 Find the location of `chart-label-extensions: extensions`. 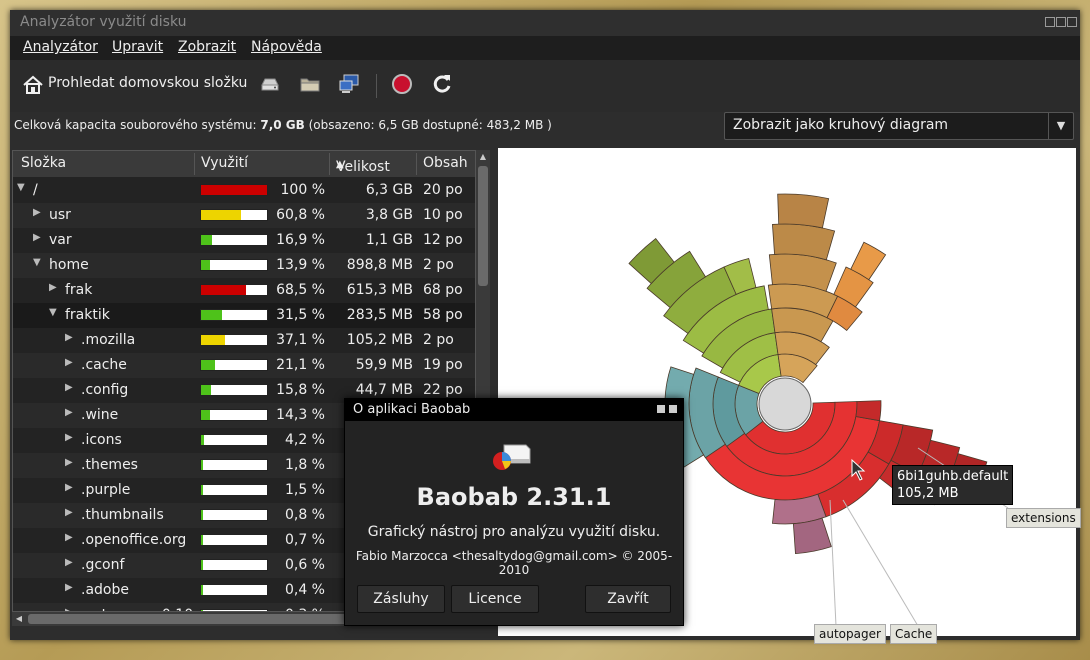

chart-label-extensions: extensions is located at coordinates (1043, 518).